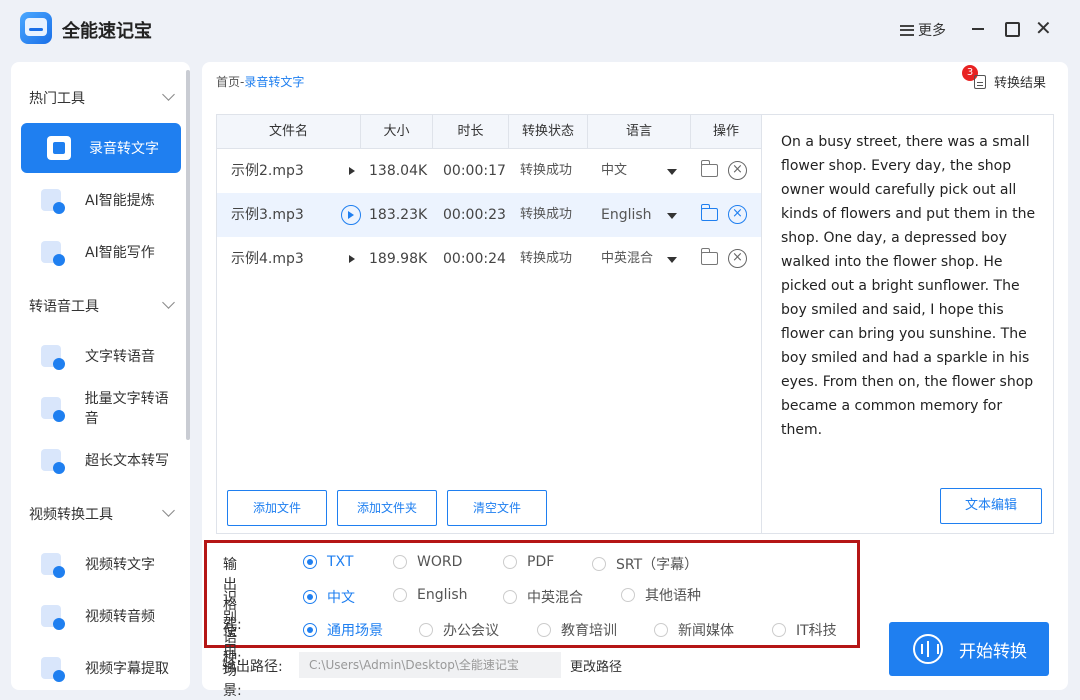 Image resolution: width=1080 pixels, height=700 pixels. Describe the element at coordinates (343, 630) in the screenshot. I see `scene-general-radio: 通用场景` at that location.